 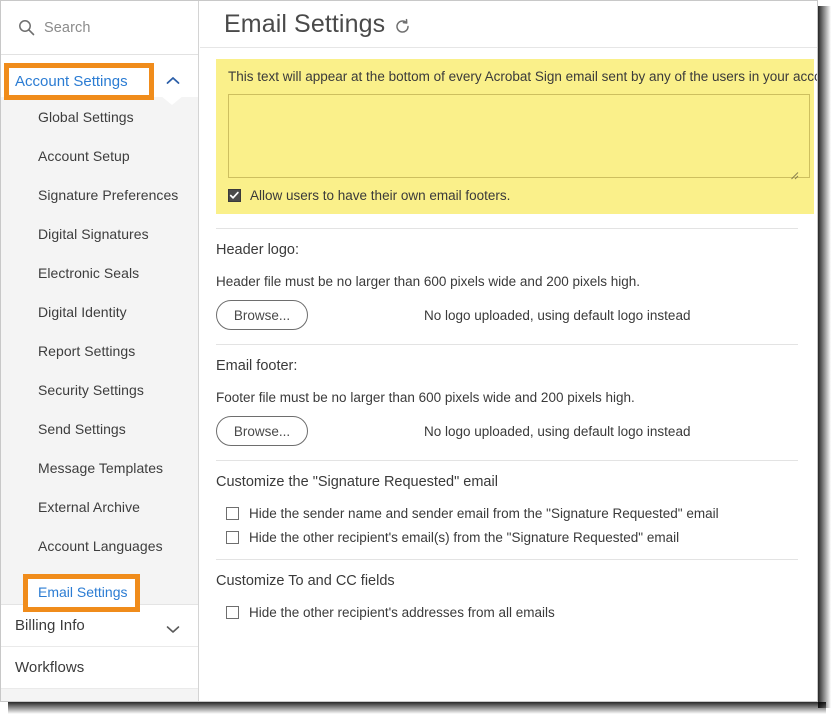 I want to click on sidebar-item-electronic-seals: Electronic Seals, so click(x=99, y=272).